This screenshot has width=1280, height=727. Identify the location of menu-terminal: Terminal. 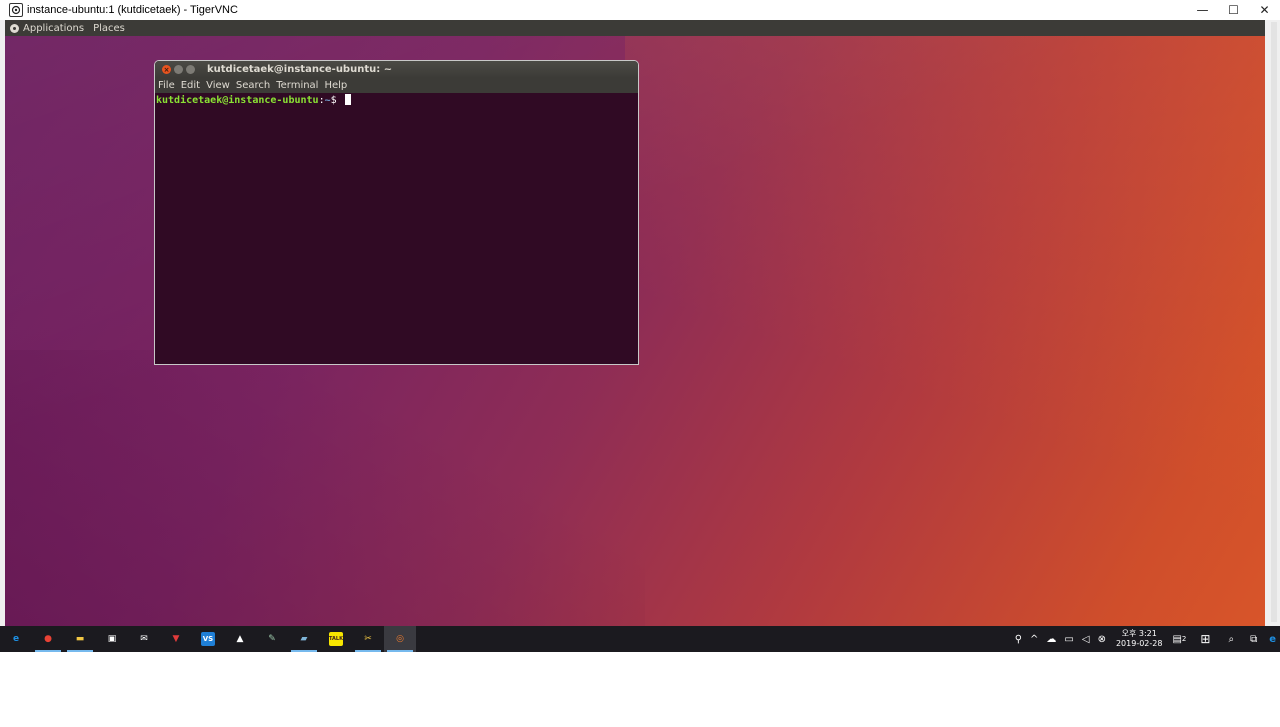
(297, 85).